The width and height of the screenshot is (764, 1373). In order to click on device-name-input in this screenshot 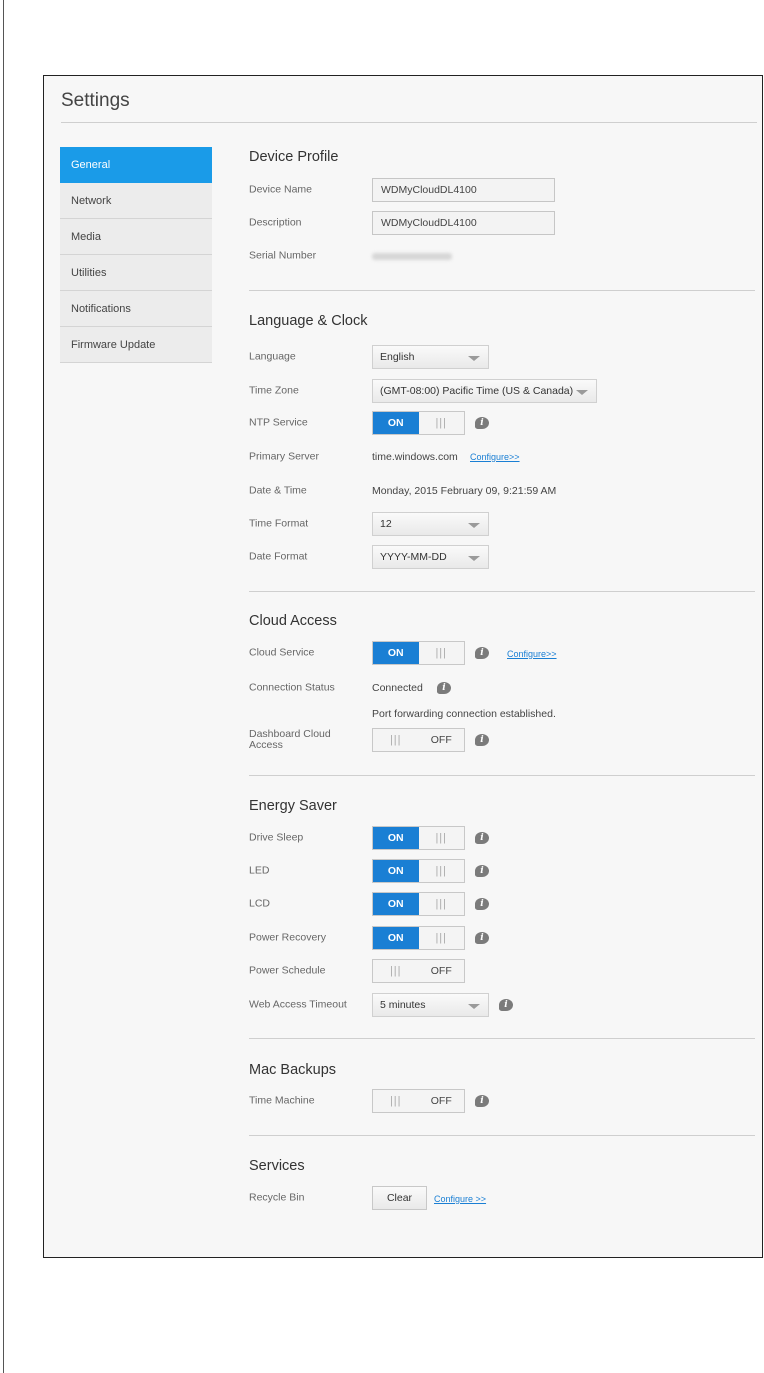, I will do `click(463, 190)`.